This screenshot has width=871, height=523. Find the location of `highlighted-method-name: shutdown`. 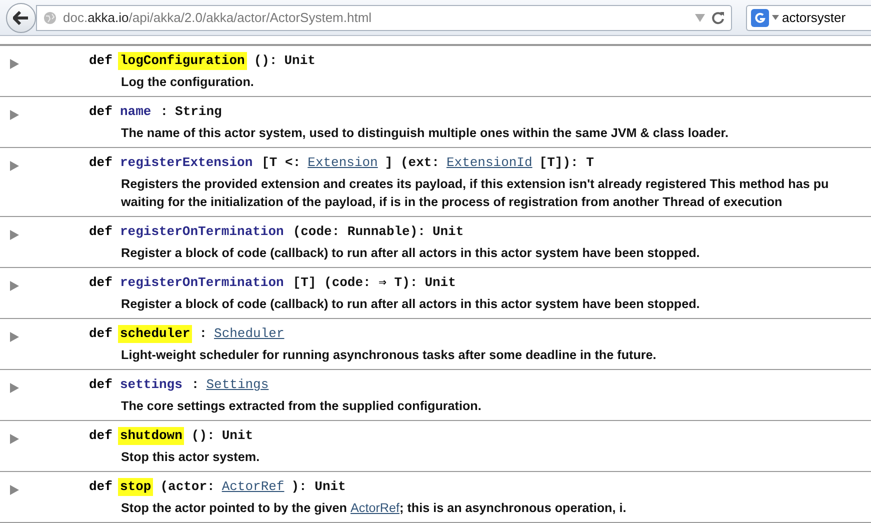

highlighted-method-name: shutdown is located at coordinates (151, 436).